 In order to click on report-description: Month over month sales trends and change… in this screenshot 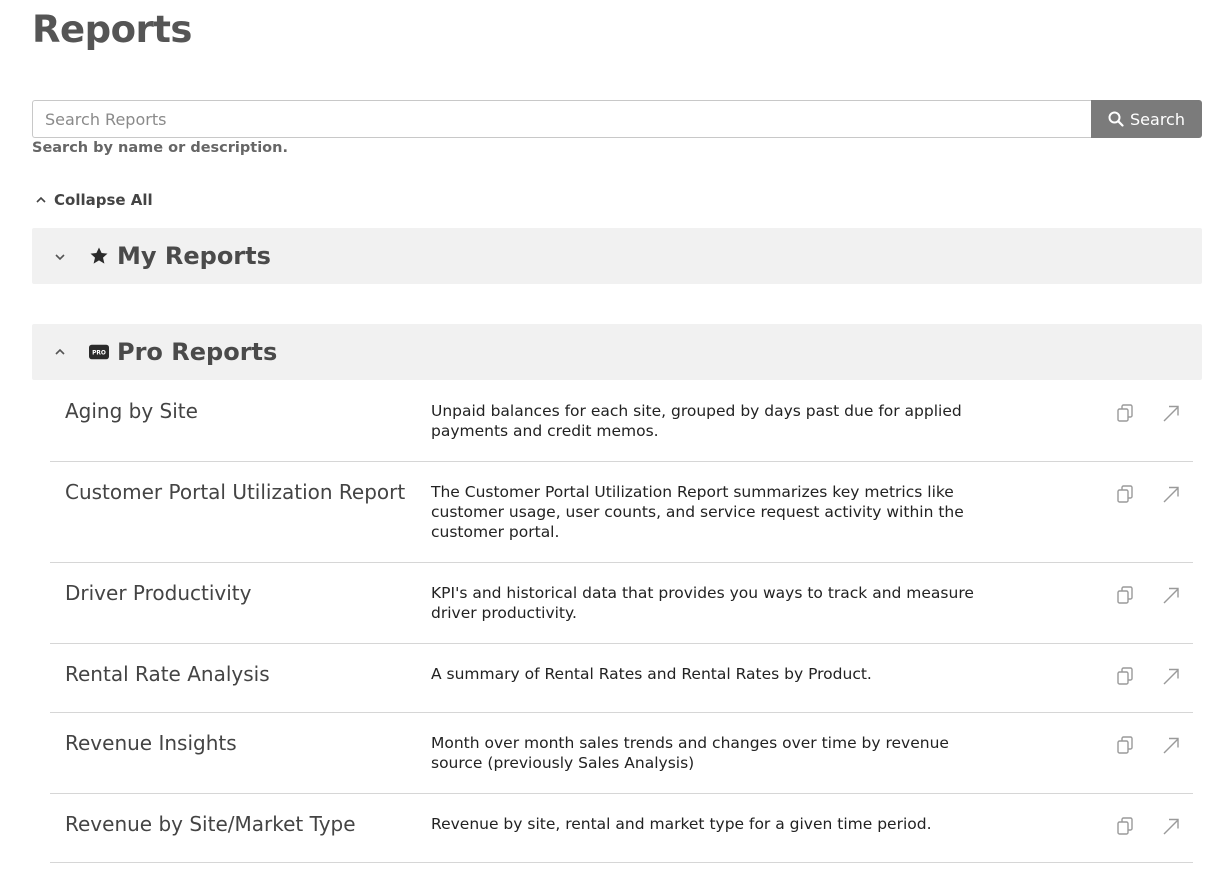, I will do `click(690, 753)`.